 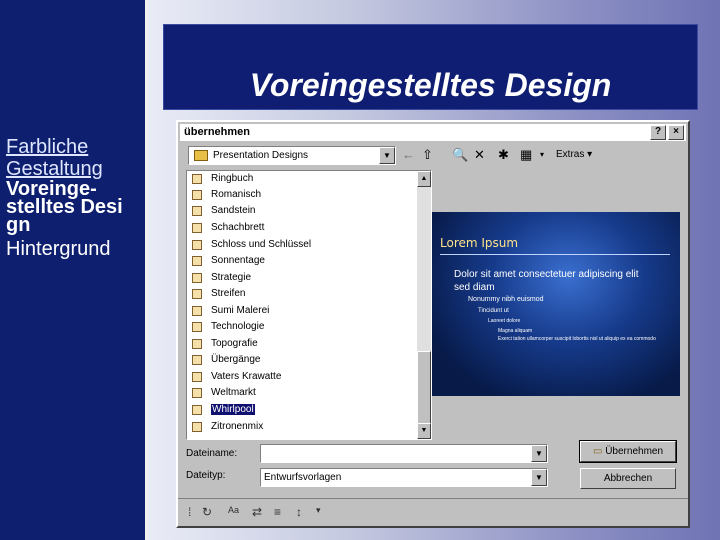 What do you see at coordinates (261, 155) in the screenshot?
I see `look-in-value: Presentation Designs` at bounding box center [261, 155].